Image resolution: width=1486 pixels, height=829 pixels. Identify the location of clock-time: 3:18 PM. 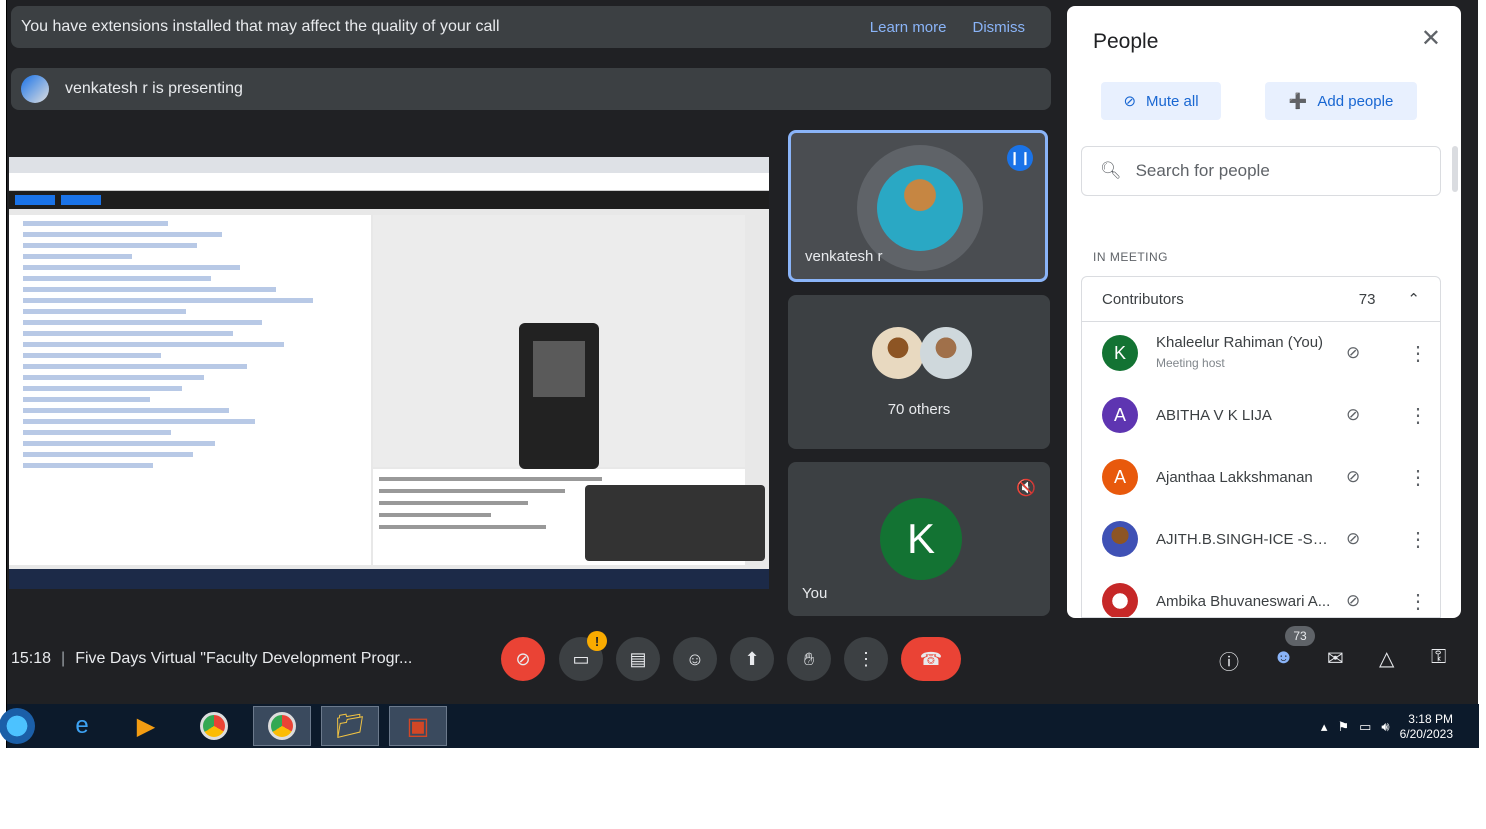
(1430, 719).